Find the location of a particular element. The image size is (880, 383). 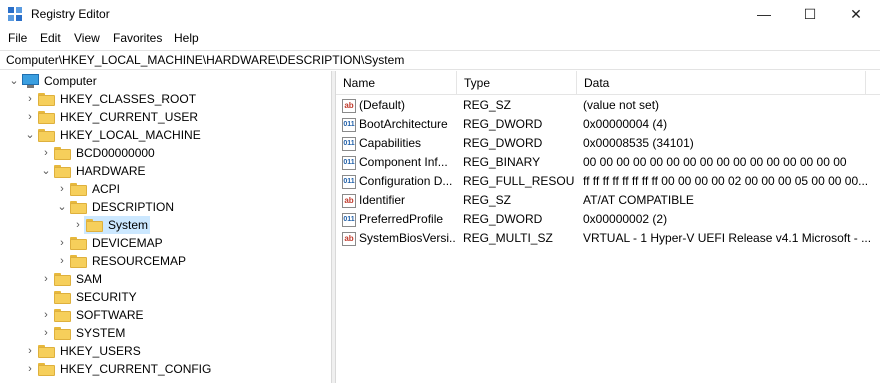

tree-item: ⌄ Computer is located at coordinates (165, 81).